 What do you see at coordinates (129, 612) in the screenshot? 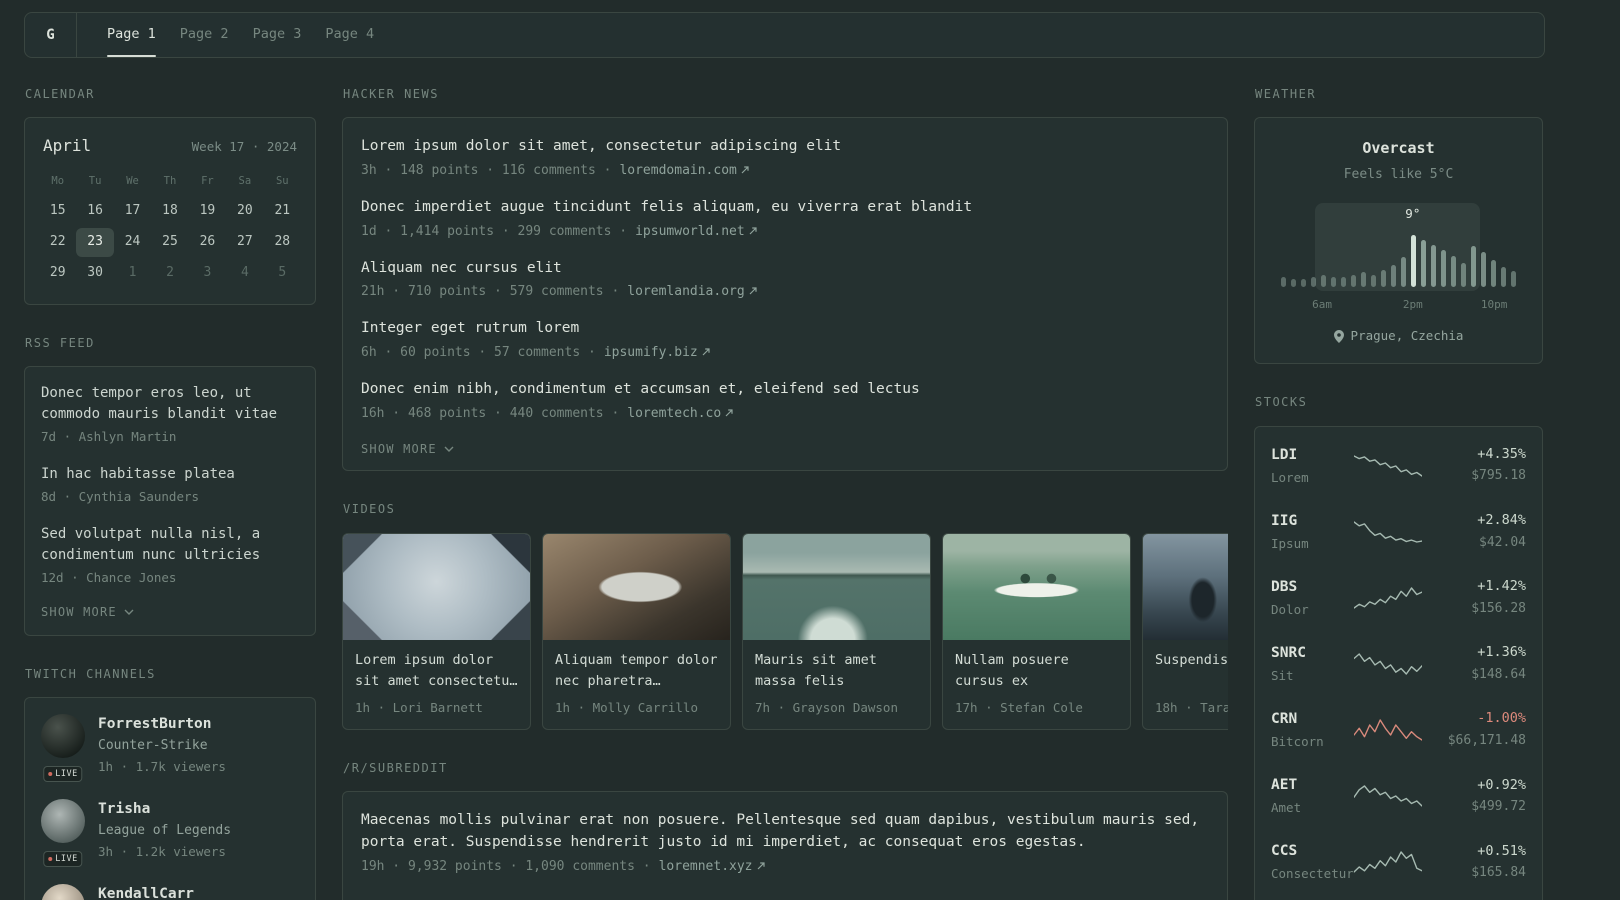
I see `chevron-down-icon` at bounding box center [129, 612].